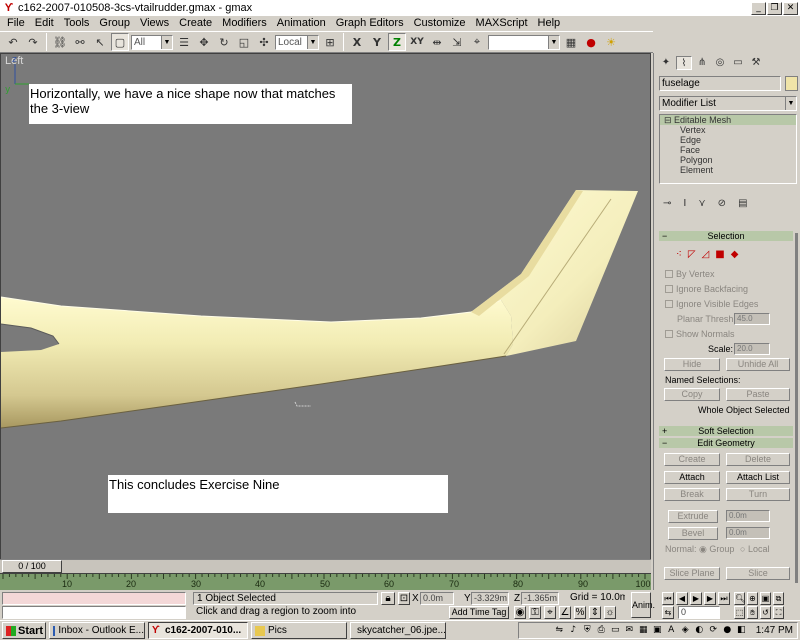  What do you see at coordinates (790, 8) in the screenshot?
I see `close-button: ✕` at bounding box center [790, 8].